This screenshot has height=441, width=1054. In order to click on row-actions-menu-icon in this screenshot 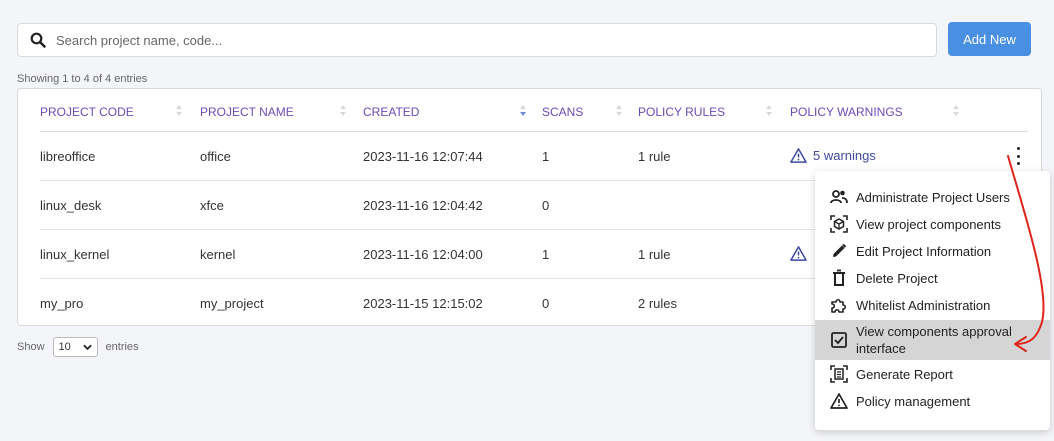, I will do `click(1018, 156)`.